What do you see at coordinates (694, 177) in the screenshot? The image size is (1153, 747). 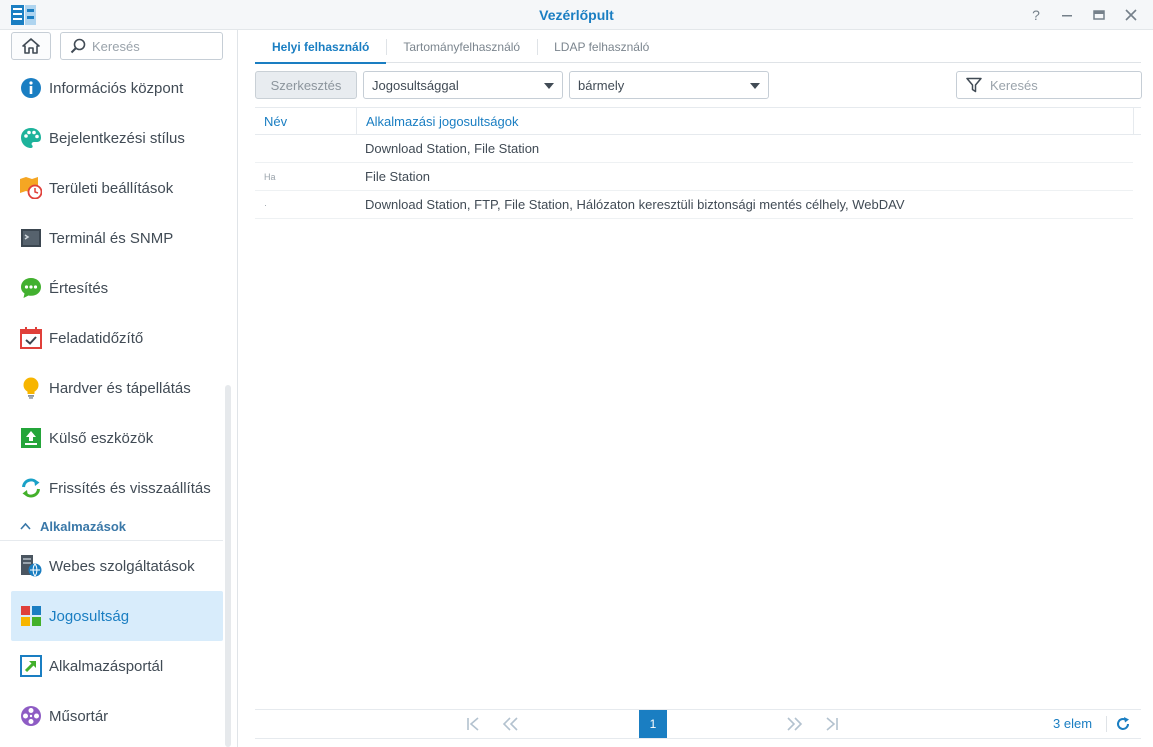 I see `table-row: Ha File Station` at bounding box center [694, 177].